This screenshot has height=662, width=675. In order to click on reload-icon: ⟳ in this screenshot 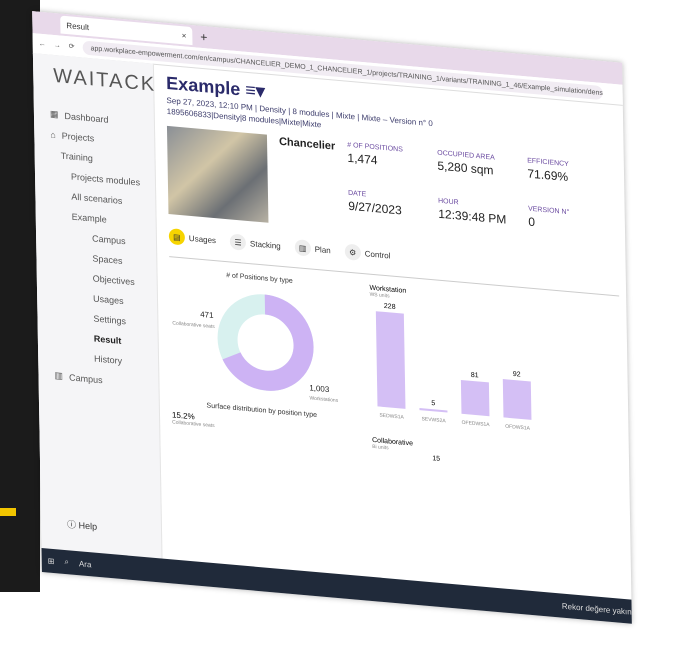, I will do `click(72, 46)`.